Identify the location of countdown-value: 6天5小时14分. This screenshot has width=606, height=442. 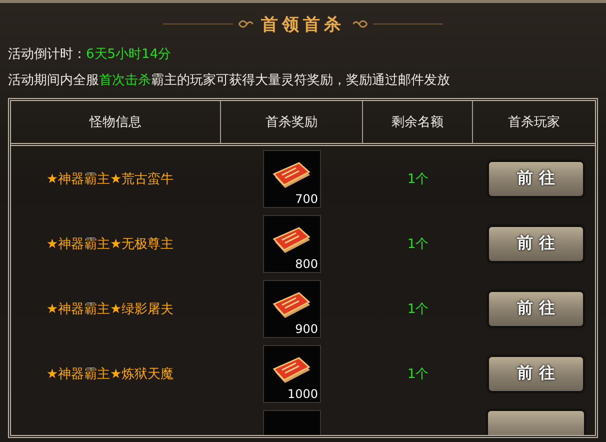
(129, 54).